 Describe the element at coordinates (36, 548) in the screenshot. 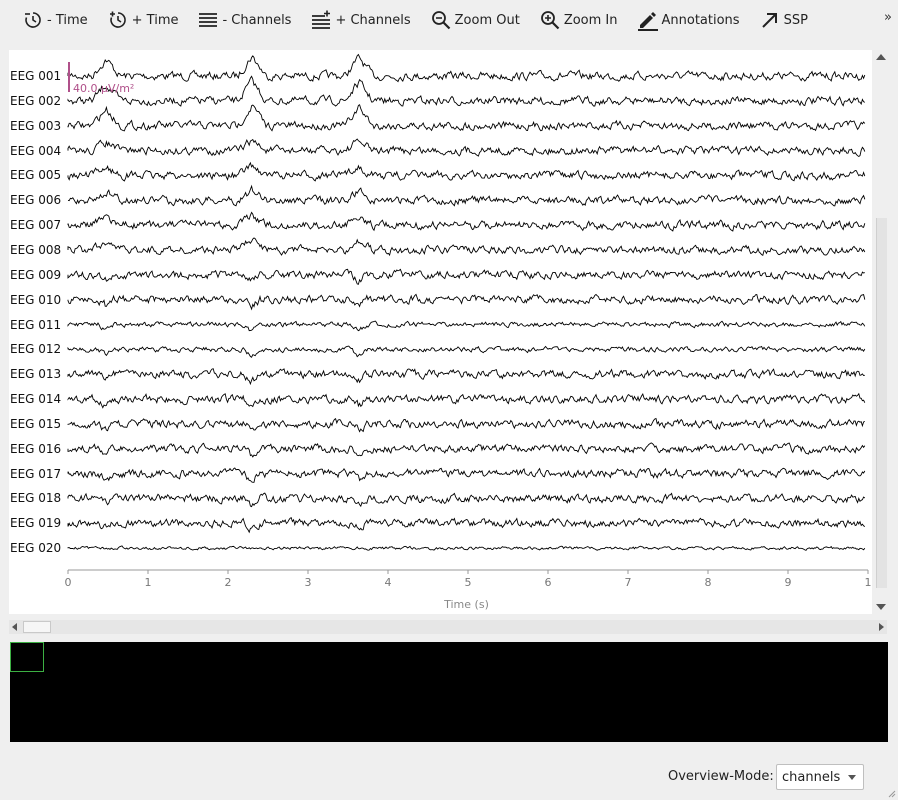

I see `channel-label: EEG 020` at that location.